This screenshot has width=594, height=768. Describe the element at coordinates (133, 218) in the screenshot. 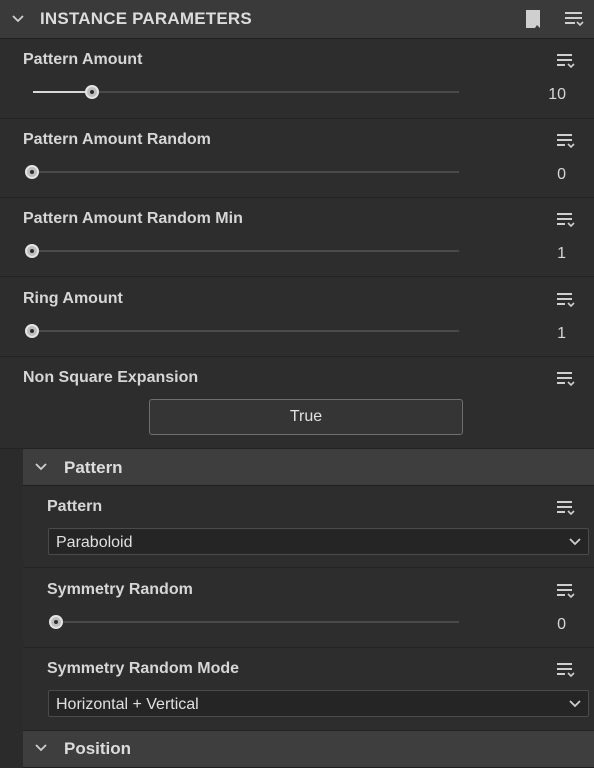

I see `param-label: Pattern Amount Random Min` at that location.